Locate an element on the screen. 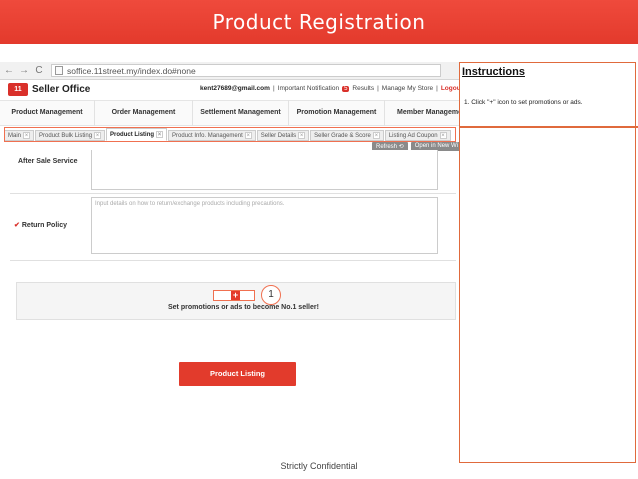 This screenshot has height=479, width=638. tab-product-bulk-listing: Product Bulk Listing × is located at coordinates (70, 135).